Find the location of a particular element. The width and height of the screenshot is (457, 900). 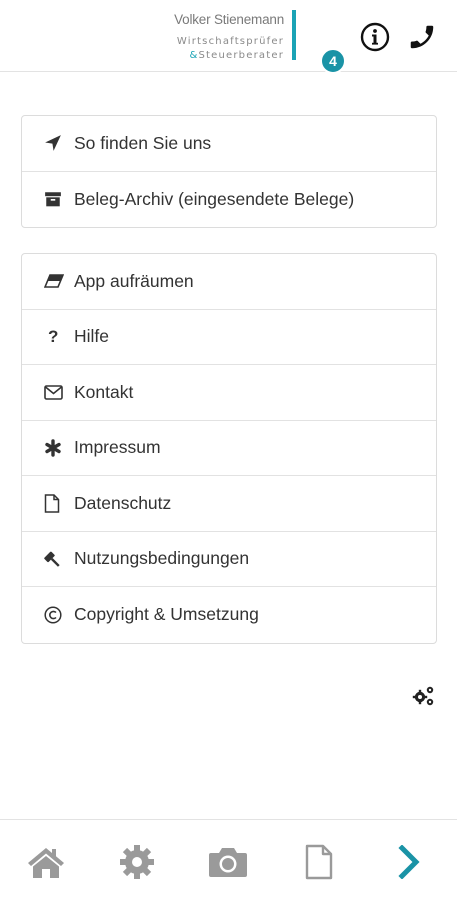

chevron-right-icon is located at coordinates (409, 862).